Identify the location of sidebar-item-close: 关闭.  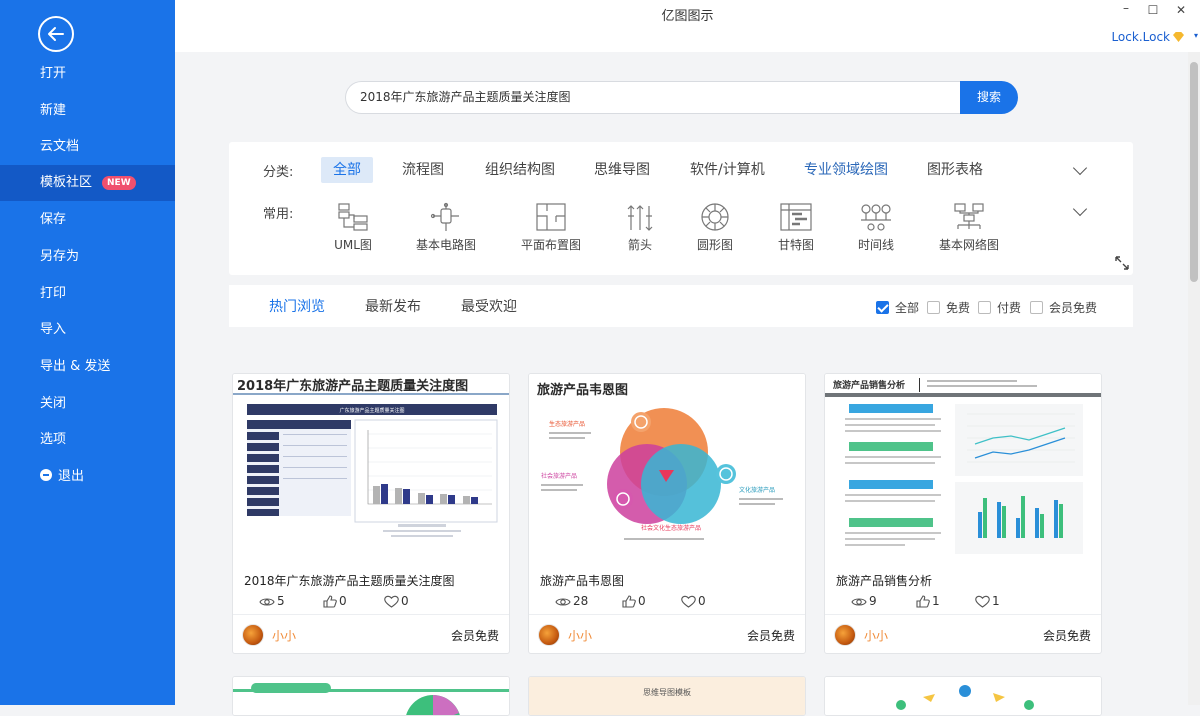
(87, 404).